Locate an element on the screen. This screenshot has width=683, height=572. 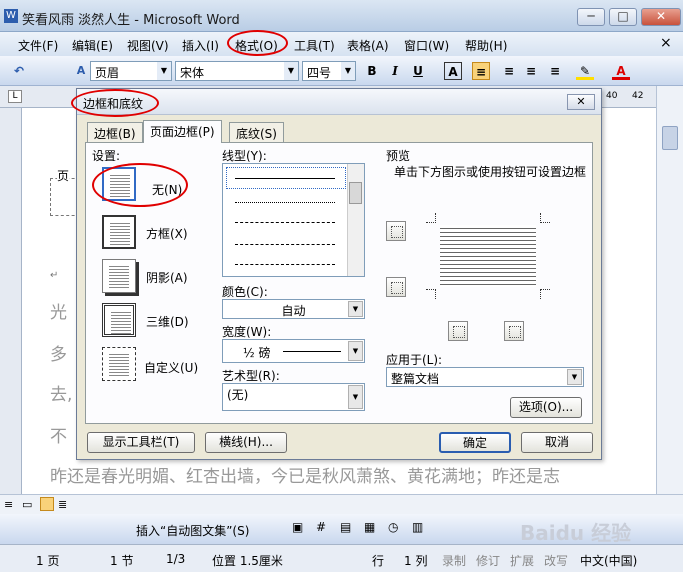
drawing-toolbar: 插入“自动图文集”(S) ▣ # ▤ ▦ ◷ ▥ Baidu 经验 is located at coordinates (341, 529).